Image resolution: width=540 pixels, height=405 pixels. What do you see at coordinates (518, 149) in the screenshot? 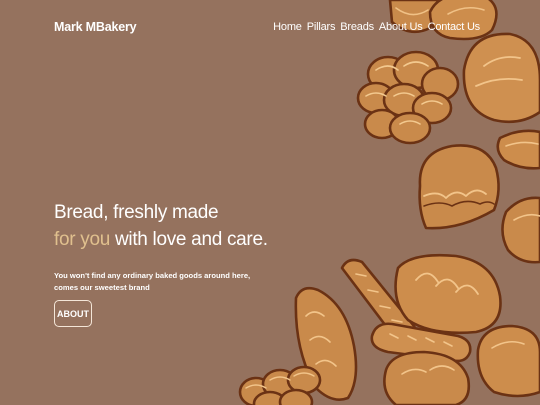
I see `bread-roll-icon` at bounding box center [518, 149].